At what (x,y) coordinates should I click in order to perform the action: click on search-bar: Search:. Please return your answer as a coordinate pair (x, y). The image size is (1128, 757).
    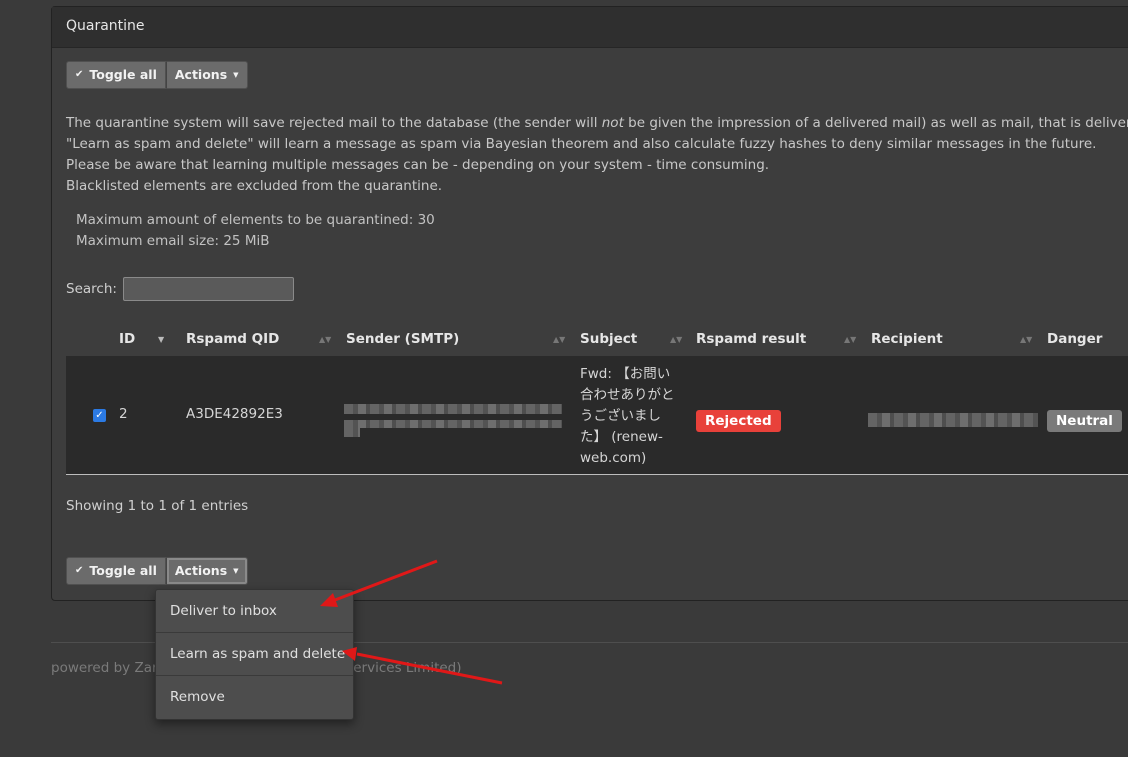
    Looking at the image, I should click on (180, 289).